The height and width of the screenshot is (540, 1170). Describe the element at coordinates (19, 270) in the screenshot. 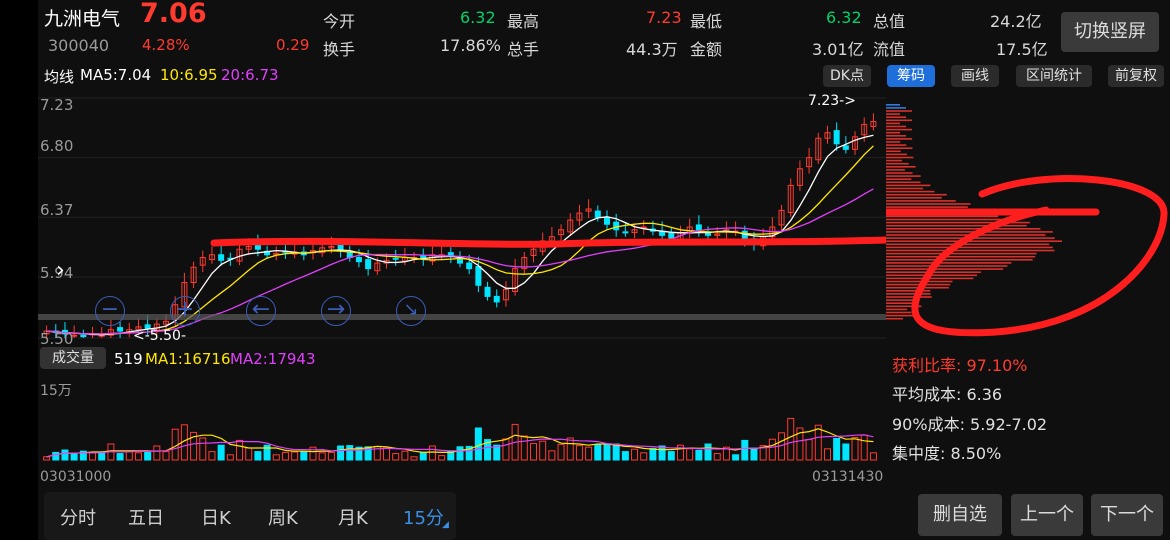

I see `screen-edge` at that location.